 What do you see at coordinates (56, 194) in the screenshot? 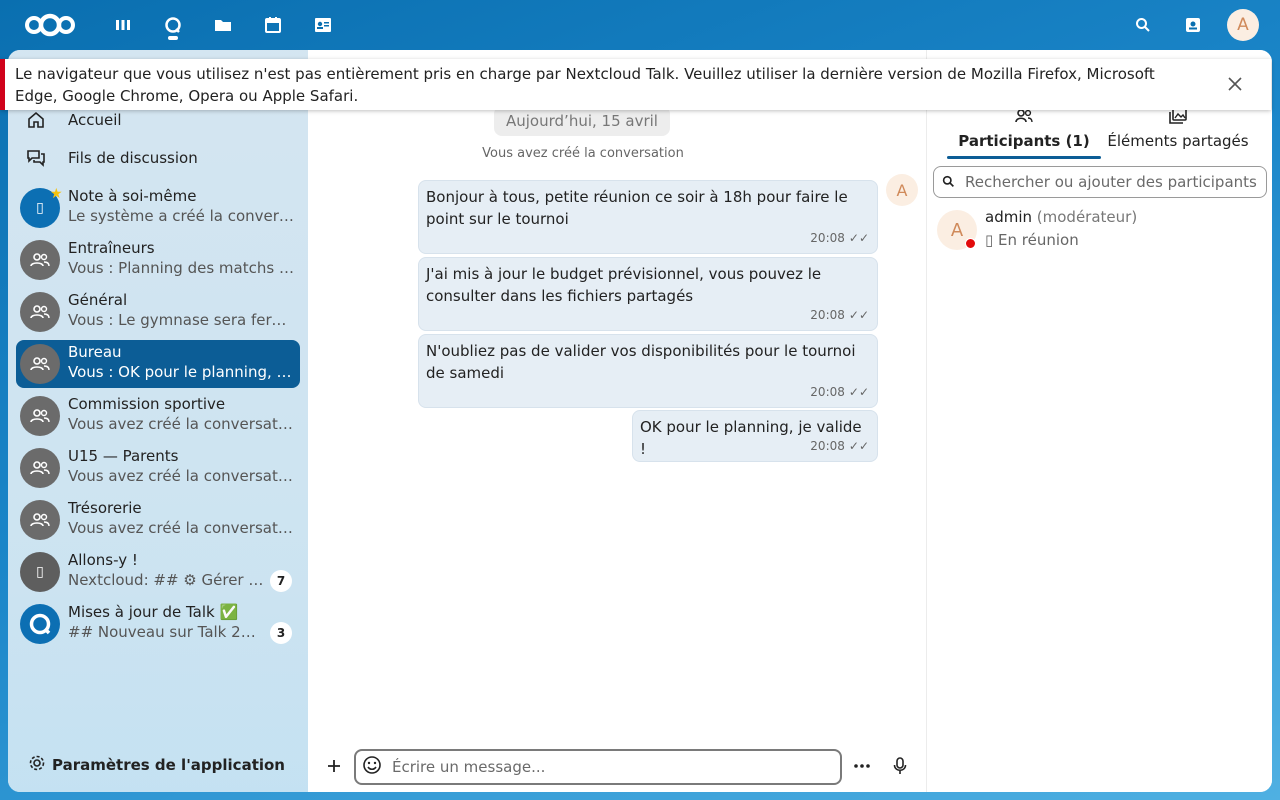
I see `favorite-star-icon: ★` at bounding box center [56, 194].